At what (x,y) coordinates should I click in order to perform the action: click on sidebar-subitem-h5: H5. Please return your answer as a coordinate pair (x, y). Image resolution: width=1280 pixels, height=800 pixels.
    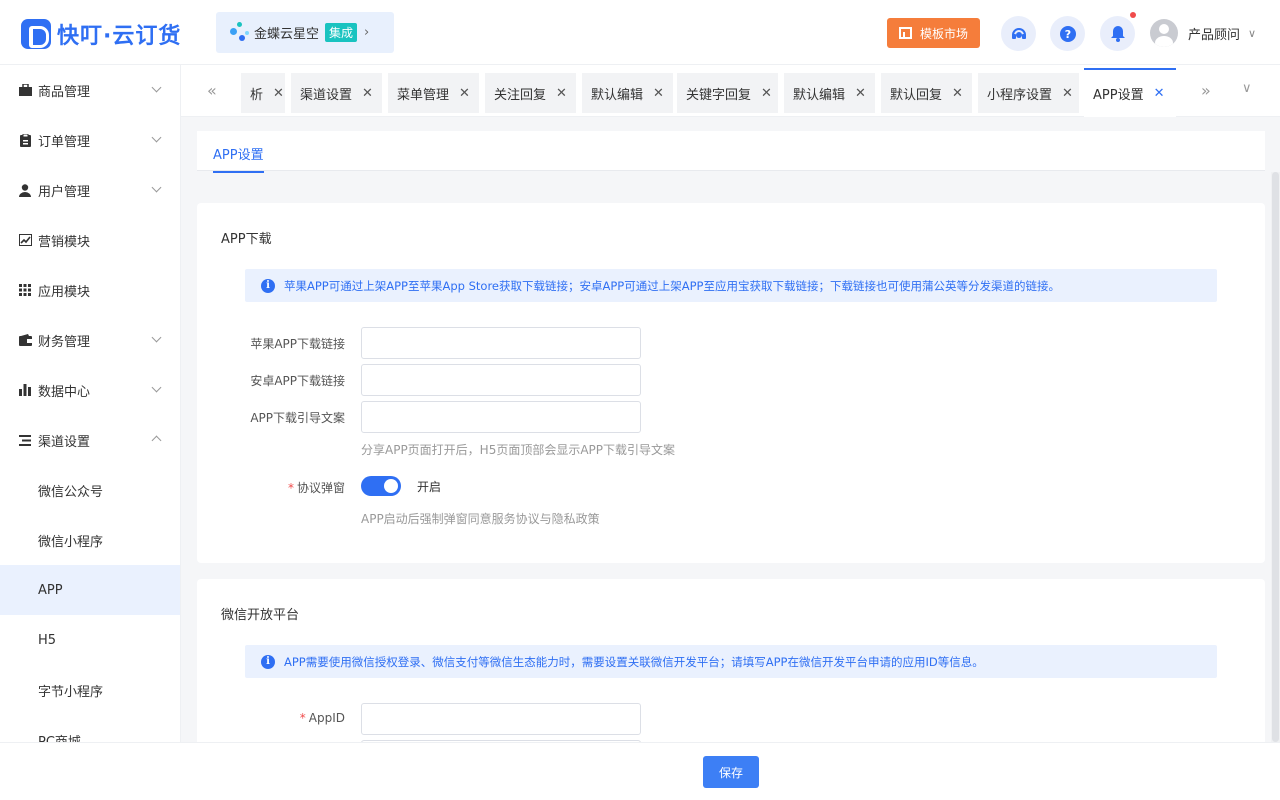
    Looking at the image, I should click on (90, 640).